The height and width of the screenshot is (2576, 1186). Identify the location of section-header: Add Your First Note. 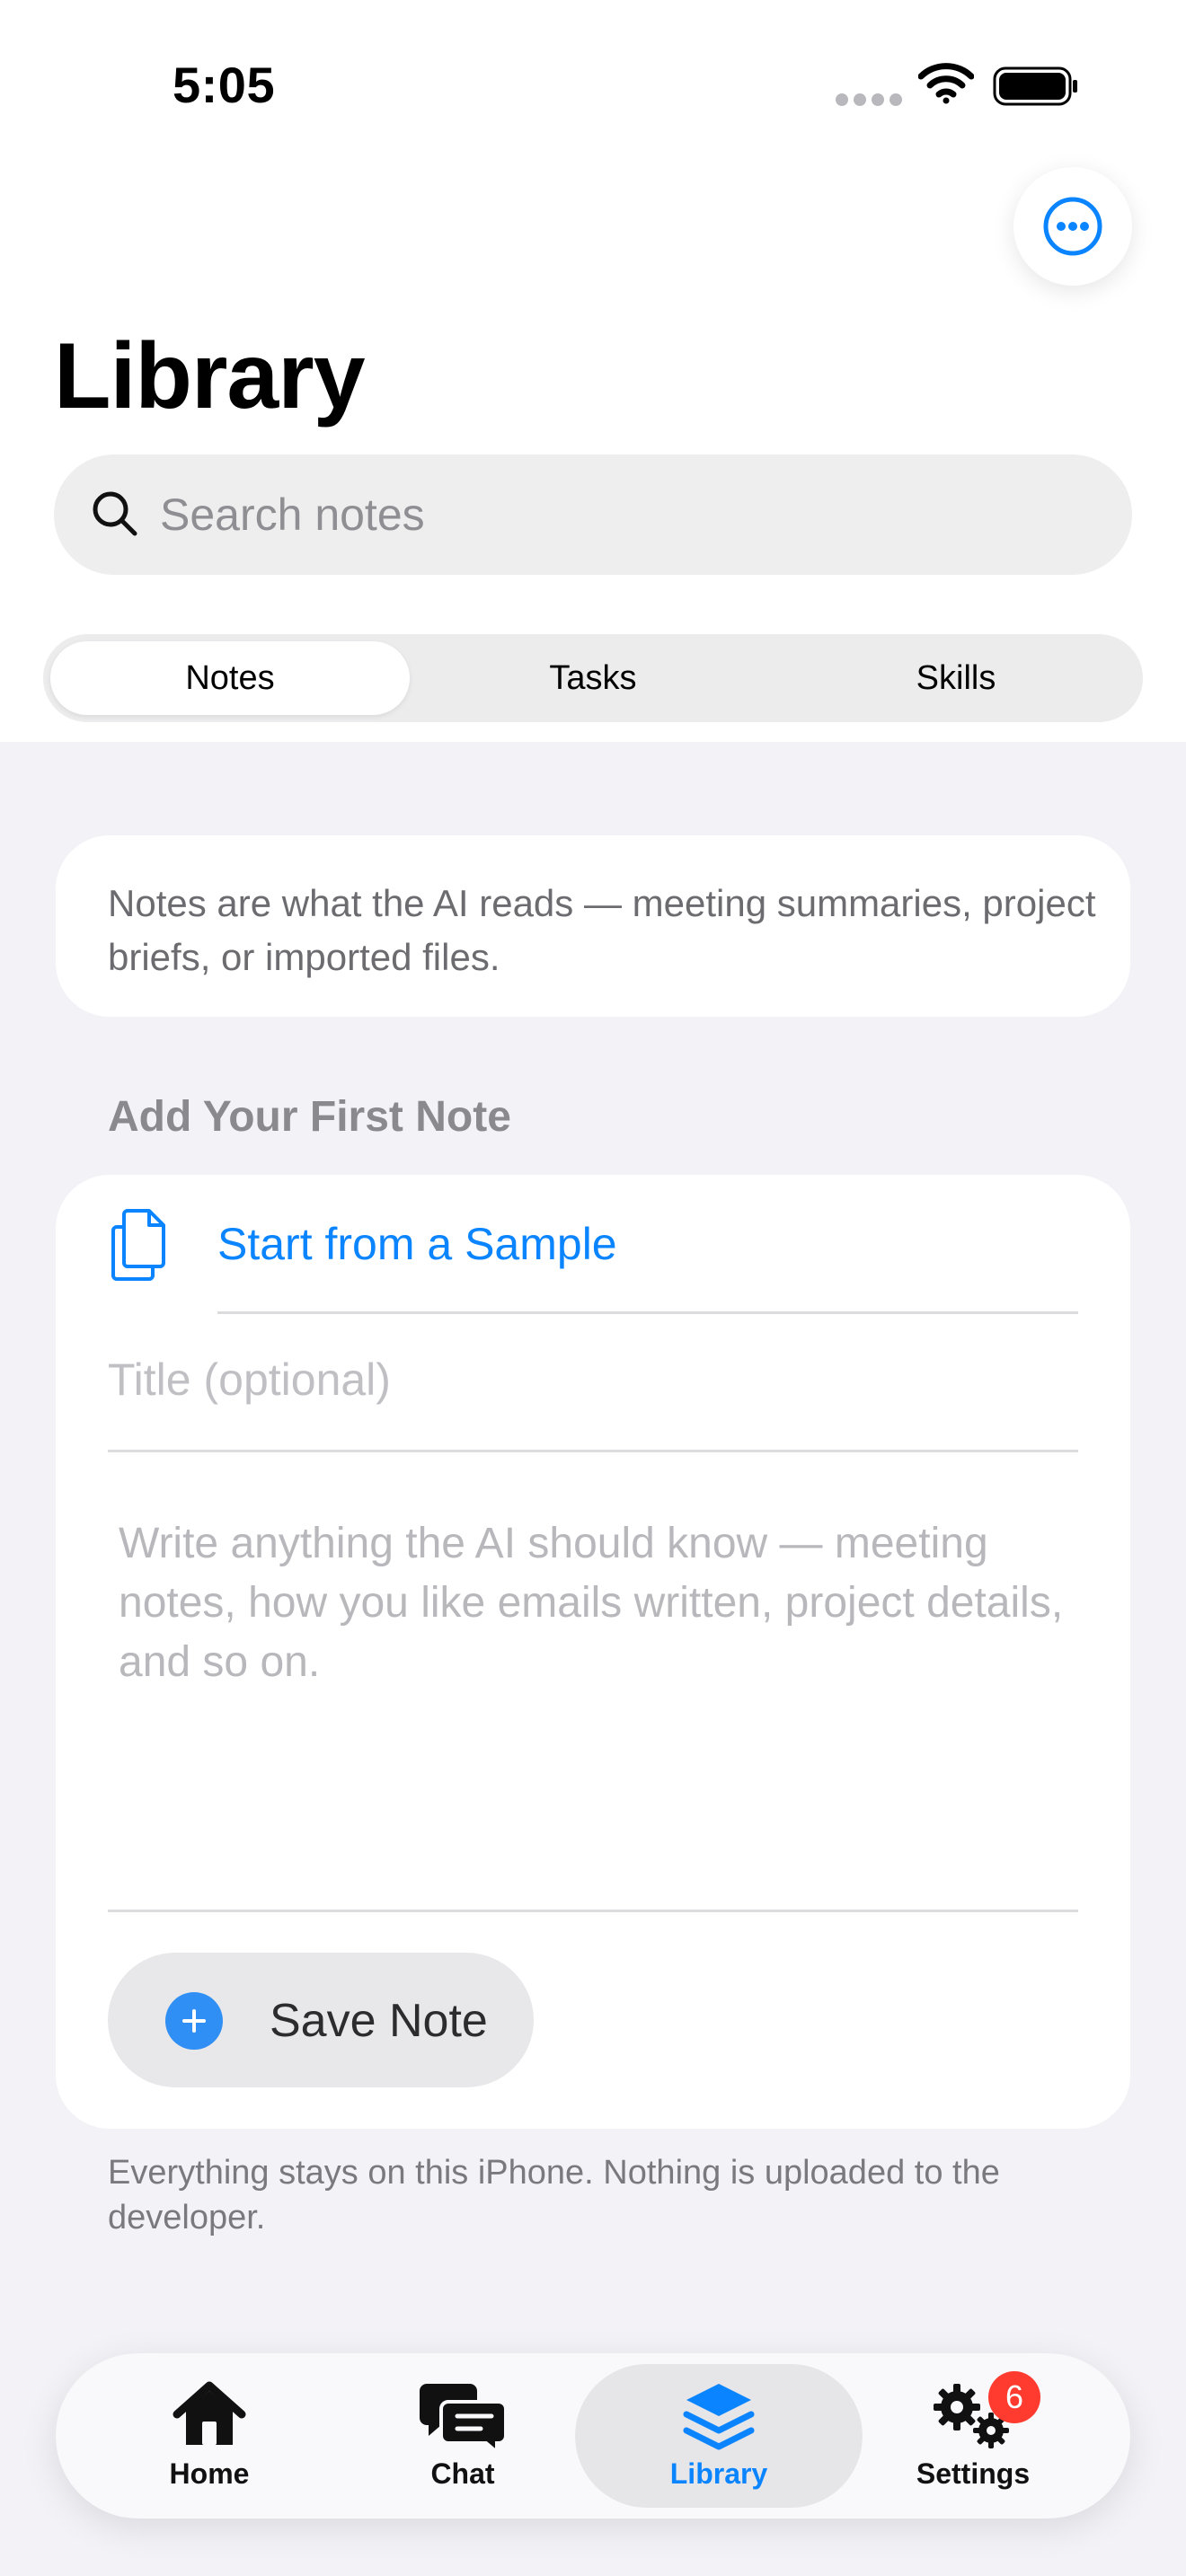
(309, 1117).